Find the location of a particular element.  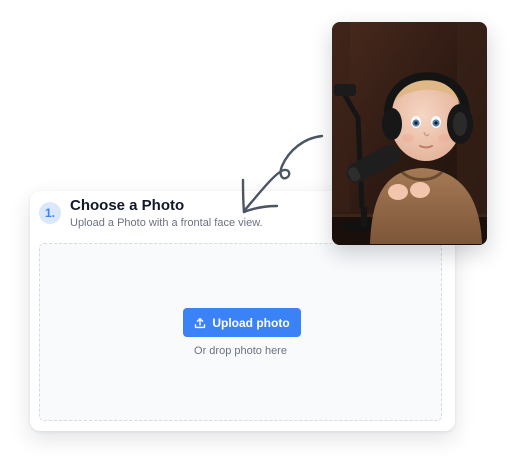

upload-photo-button: Upload photo is located at coordinates (242, 322).